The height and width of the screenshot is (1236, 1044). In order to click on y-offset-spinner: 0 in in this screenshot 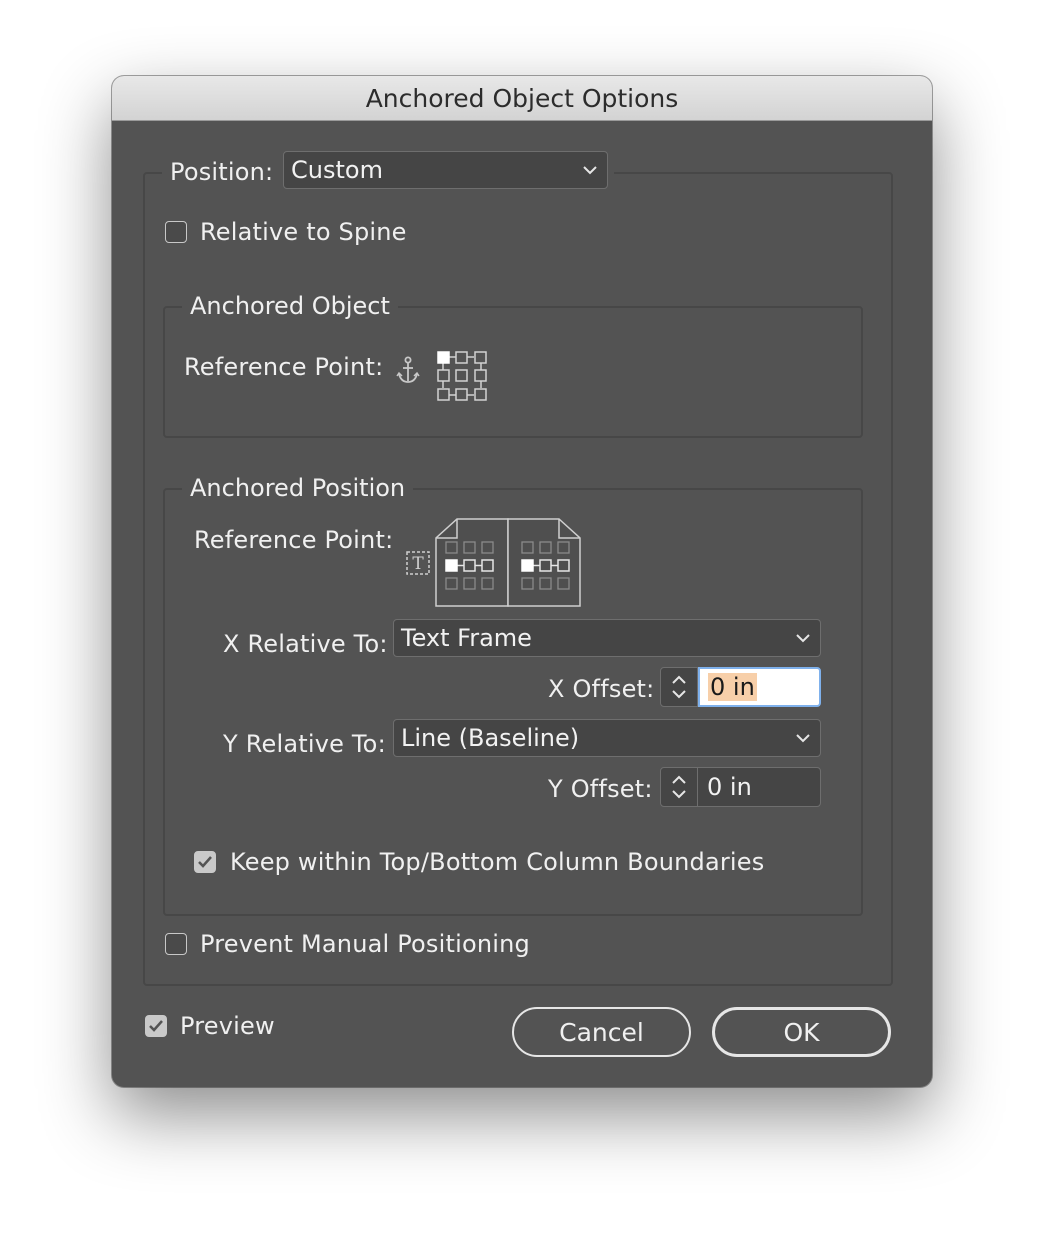, I will do `click(740, 787)`.